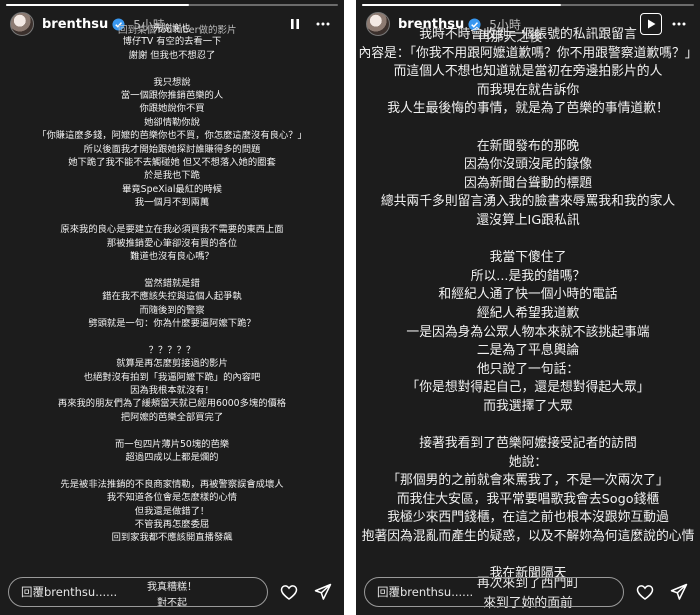 Image resolution: width=700 pixels, height=615 pixels. Describe the element at coordinates (172, 163) in the screenshot. I see `story-text-line: 她下跪了我不能不去觸碰她 但又不想落入她的圈套` at that location.